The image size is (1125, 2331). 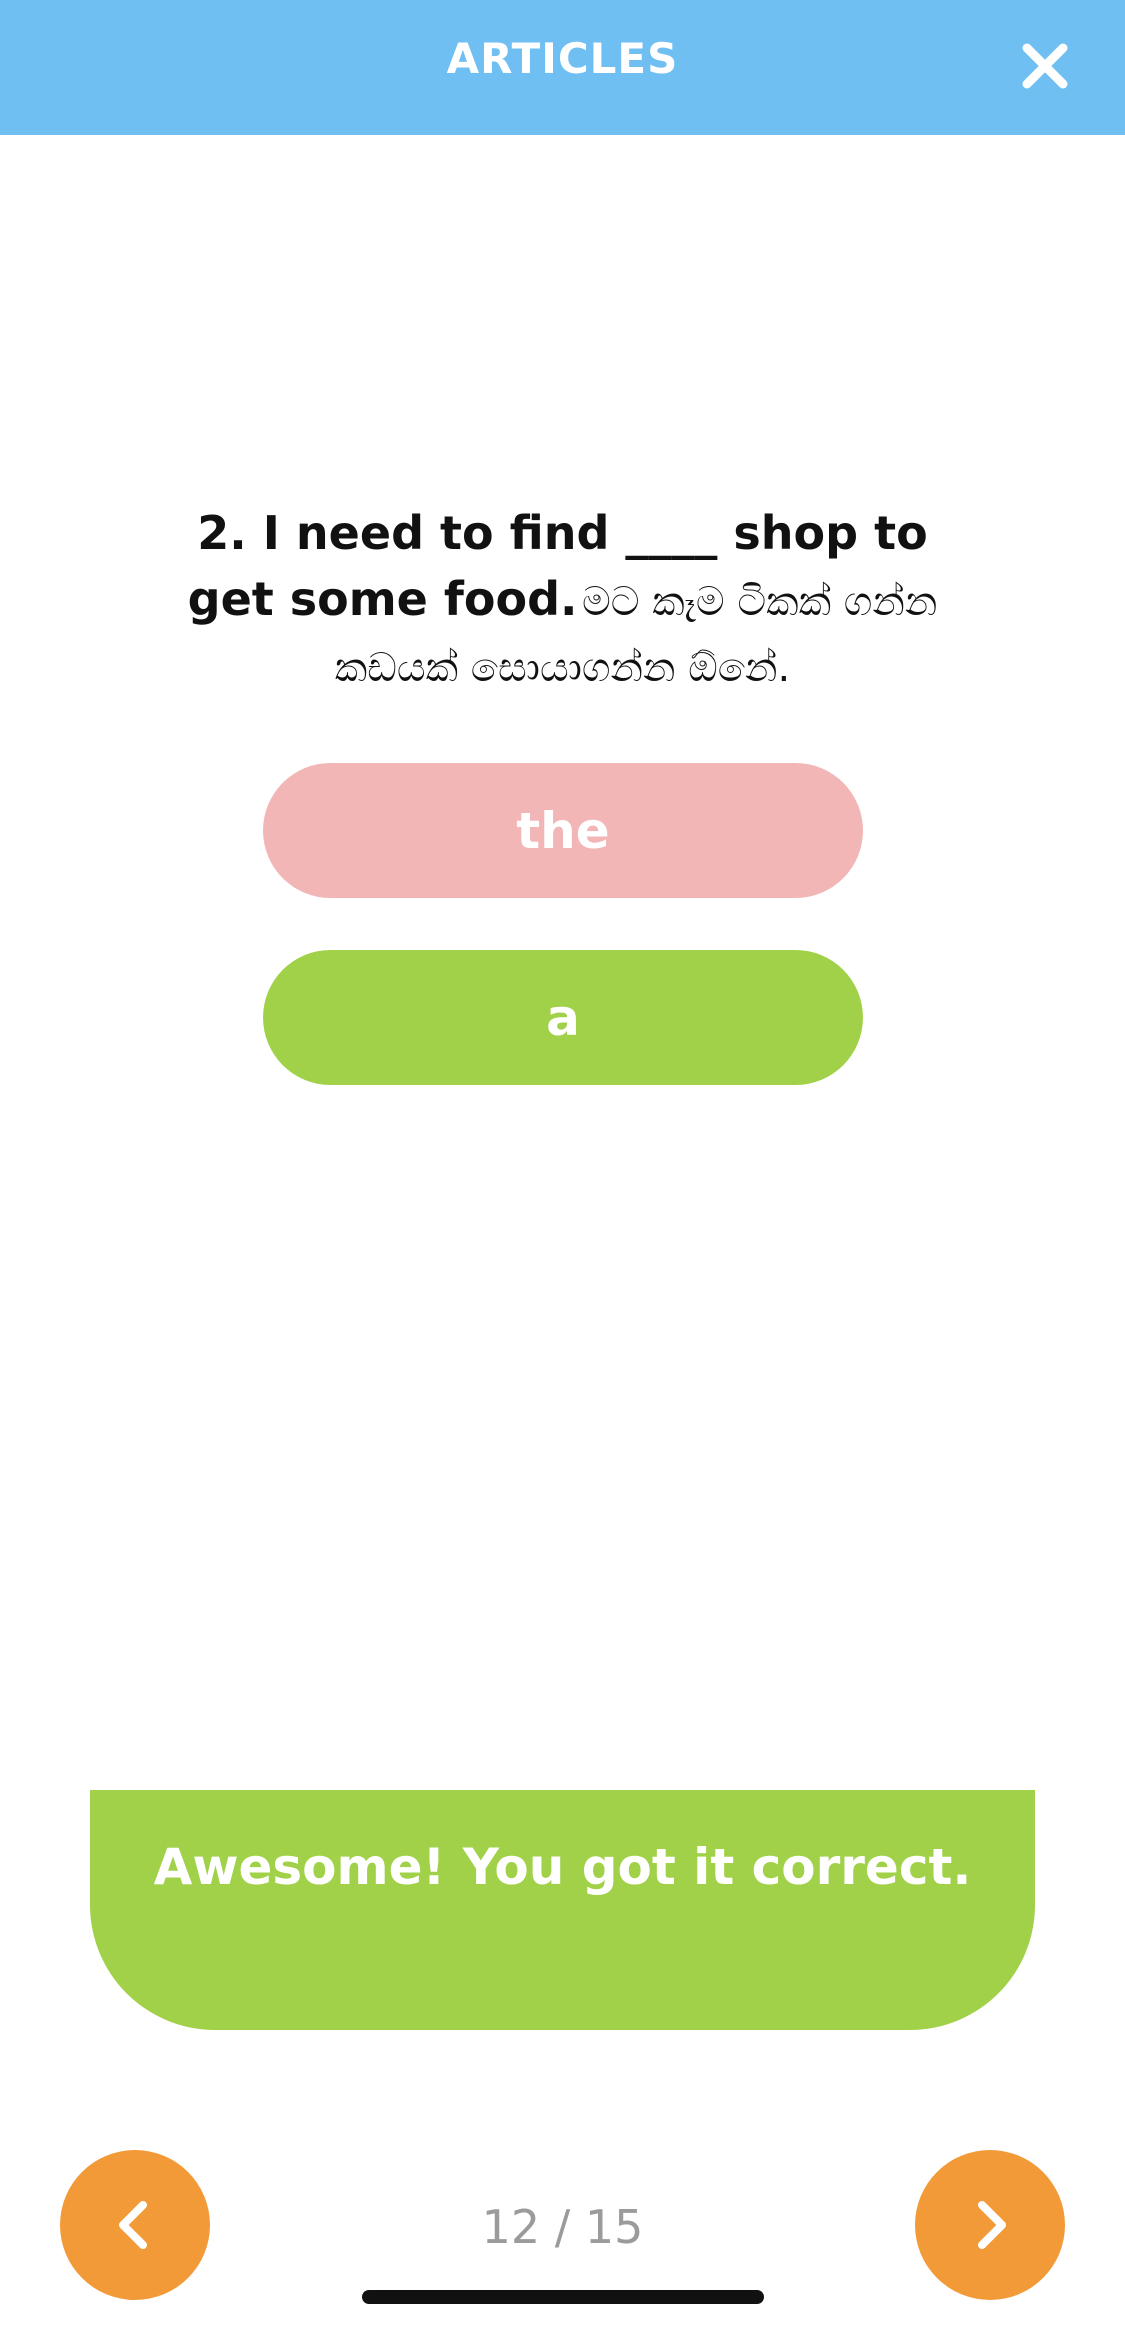 I want to click on header-bar: ARTICLES, so click(x=562, y=67).